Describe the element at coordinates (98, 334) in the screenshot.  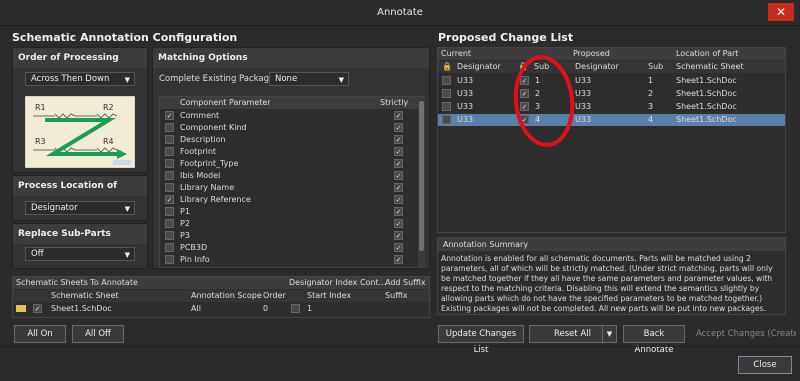
I see `all-off-button: All Off` at that location.